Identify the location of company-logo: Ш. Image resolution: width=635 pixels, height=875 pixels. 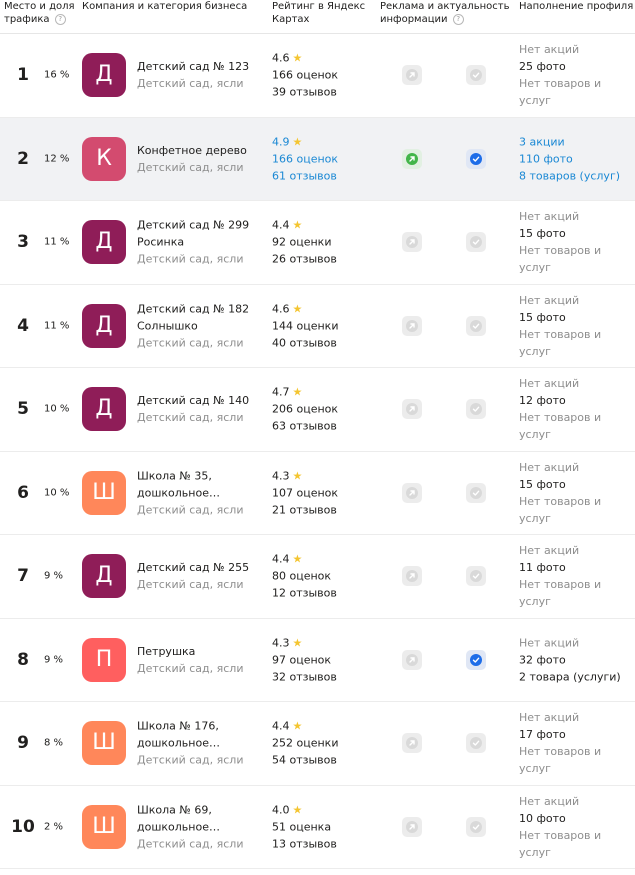
(104, 826).